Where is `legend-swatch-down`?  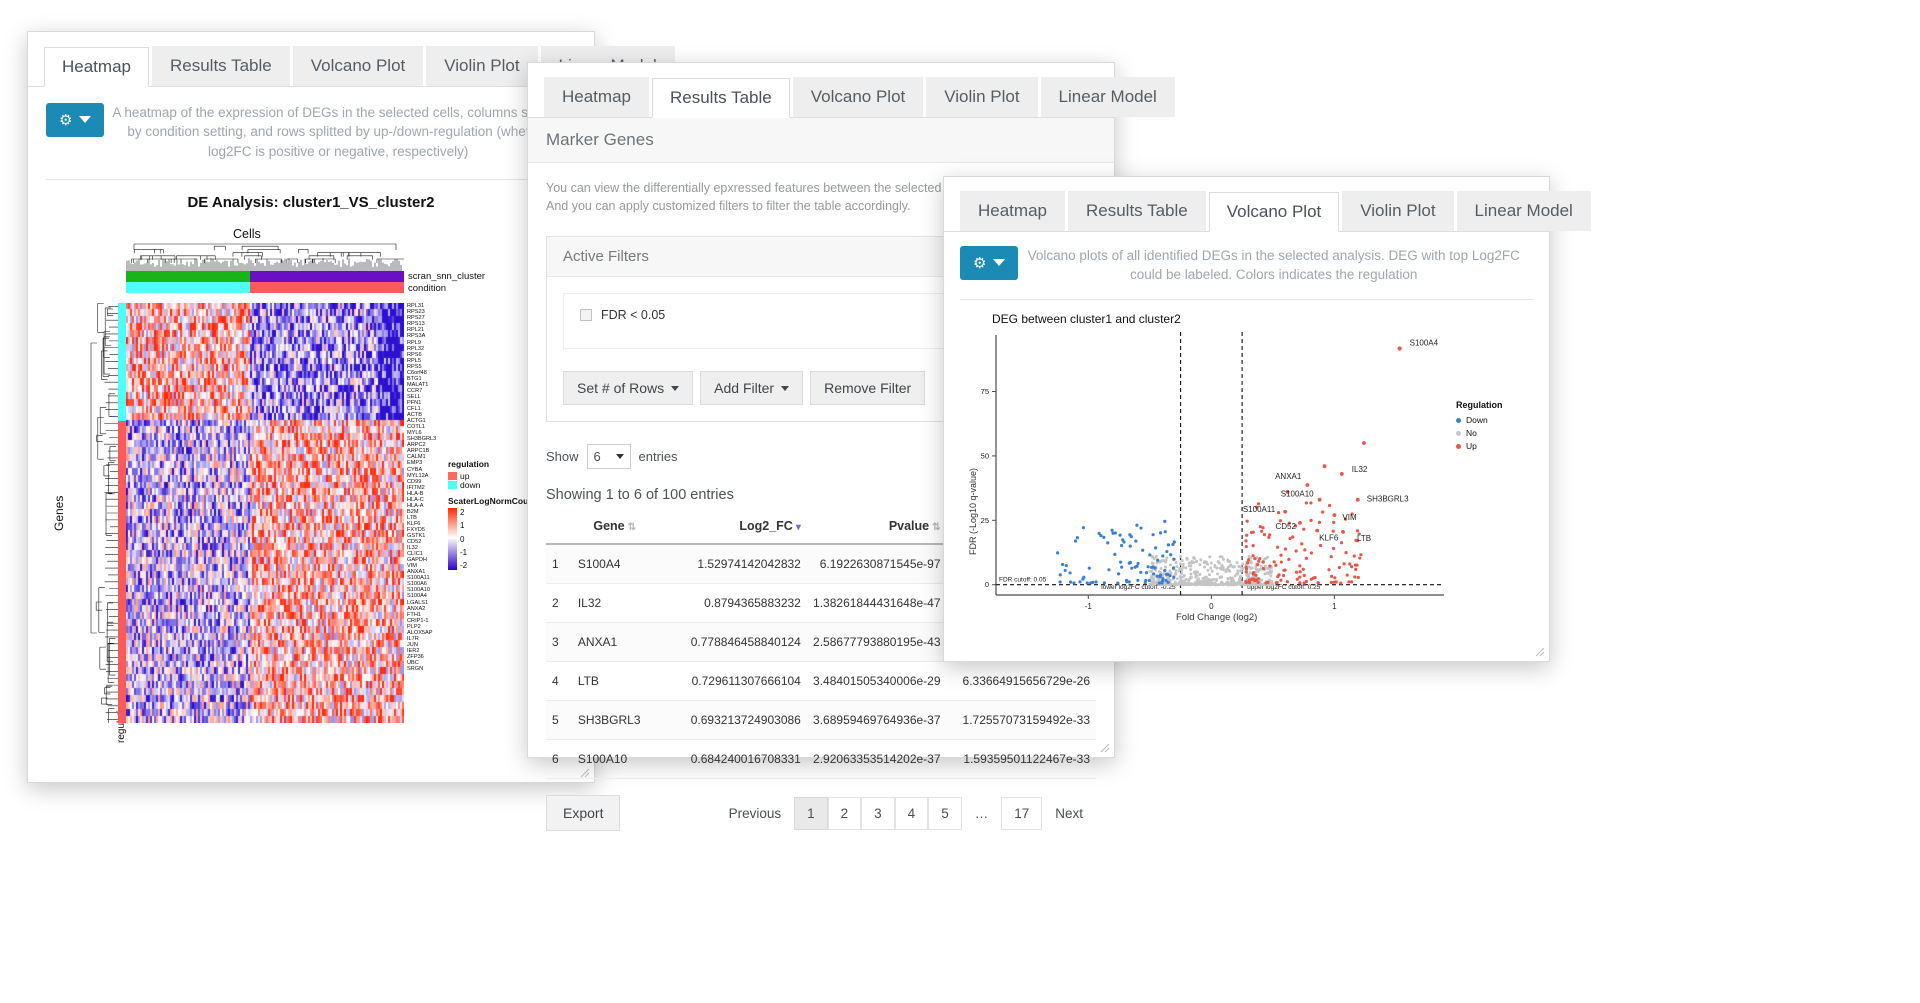 legend-swatch-down is located at coordinates (452, 484).